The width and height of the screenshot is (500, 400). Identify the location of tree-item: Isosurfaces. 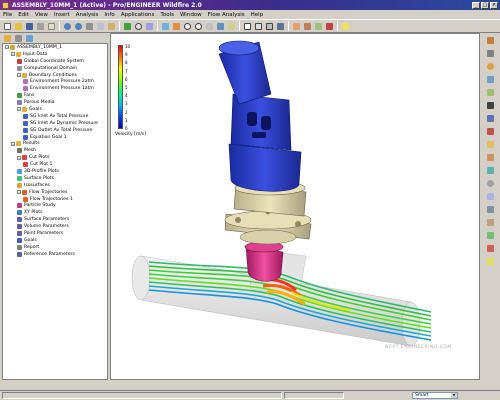
(55, 185).